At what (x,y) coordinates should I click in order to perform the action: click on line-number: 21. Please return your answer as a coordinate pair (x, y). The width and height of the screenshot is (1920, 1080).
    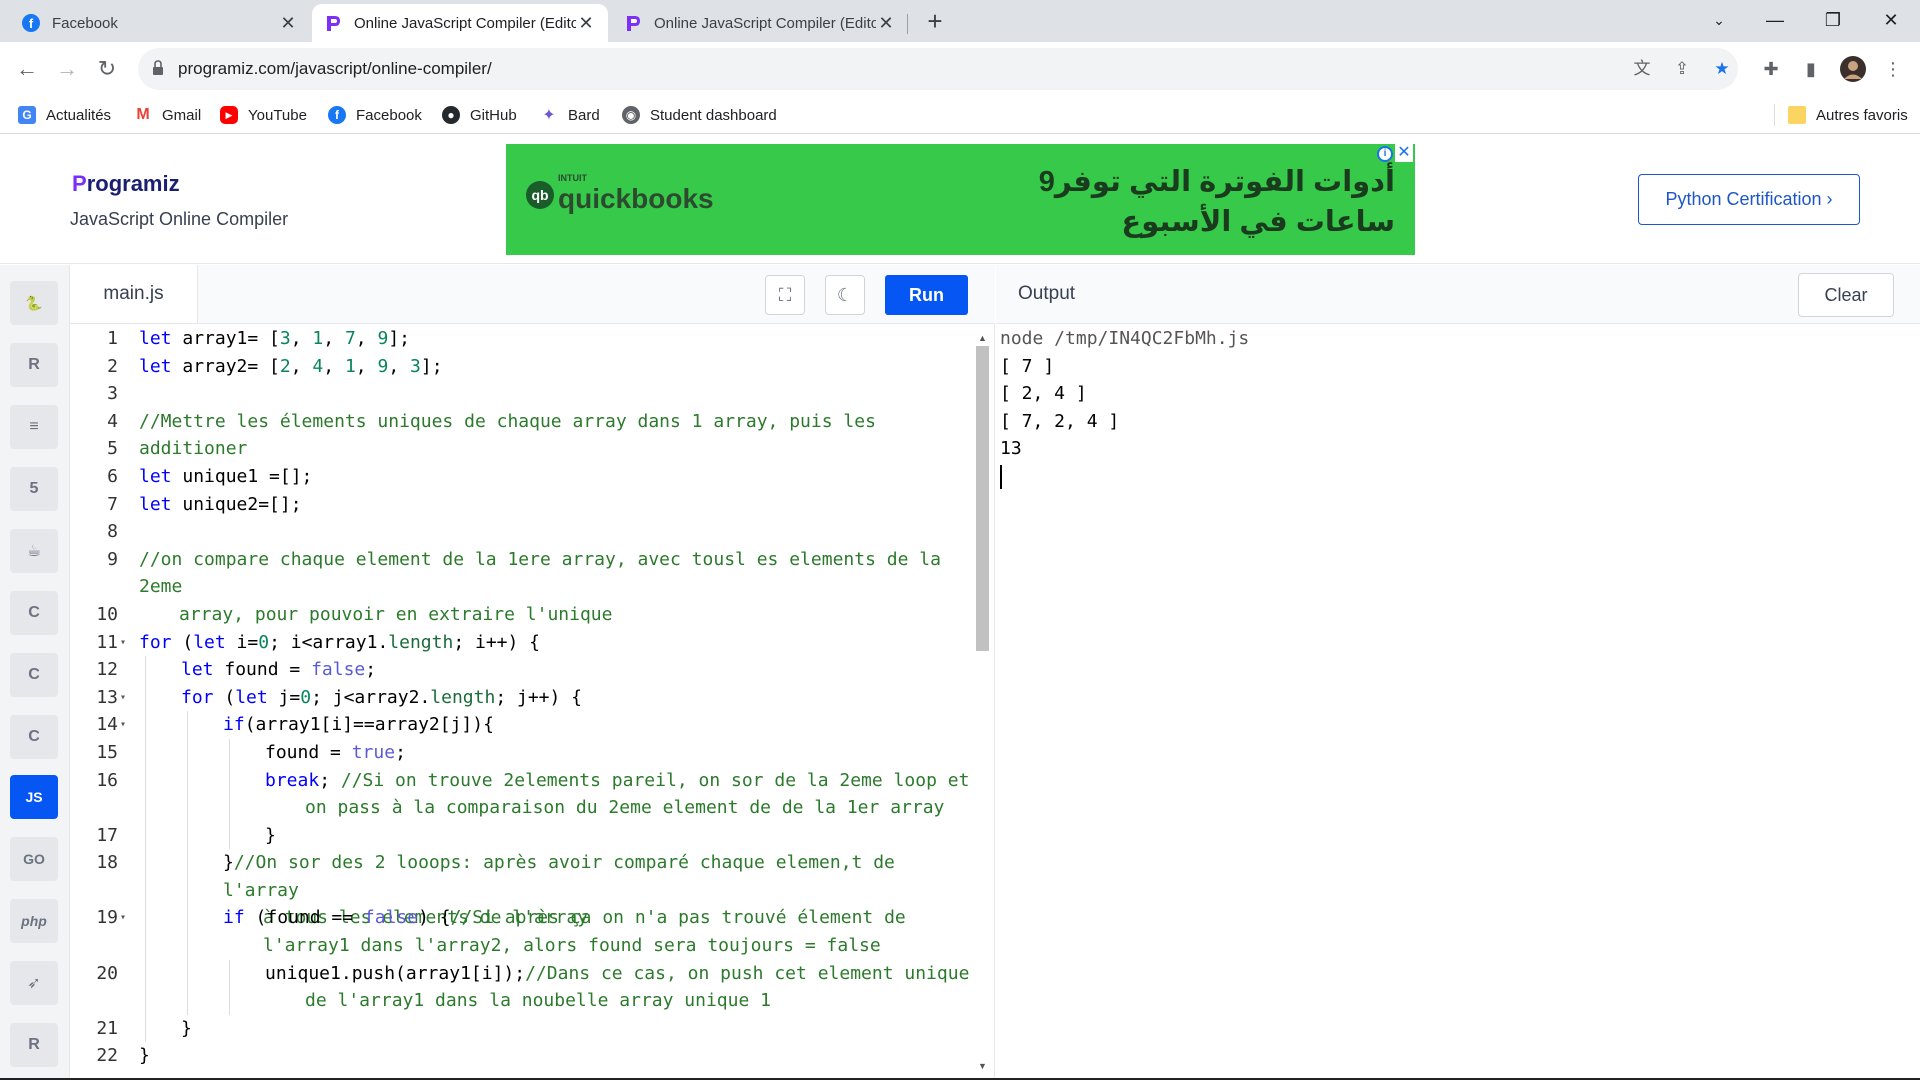
    Looking at the image, I should click on (107, 1028).